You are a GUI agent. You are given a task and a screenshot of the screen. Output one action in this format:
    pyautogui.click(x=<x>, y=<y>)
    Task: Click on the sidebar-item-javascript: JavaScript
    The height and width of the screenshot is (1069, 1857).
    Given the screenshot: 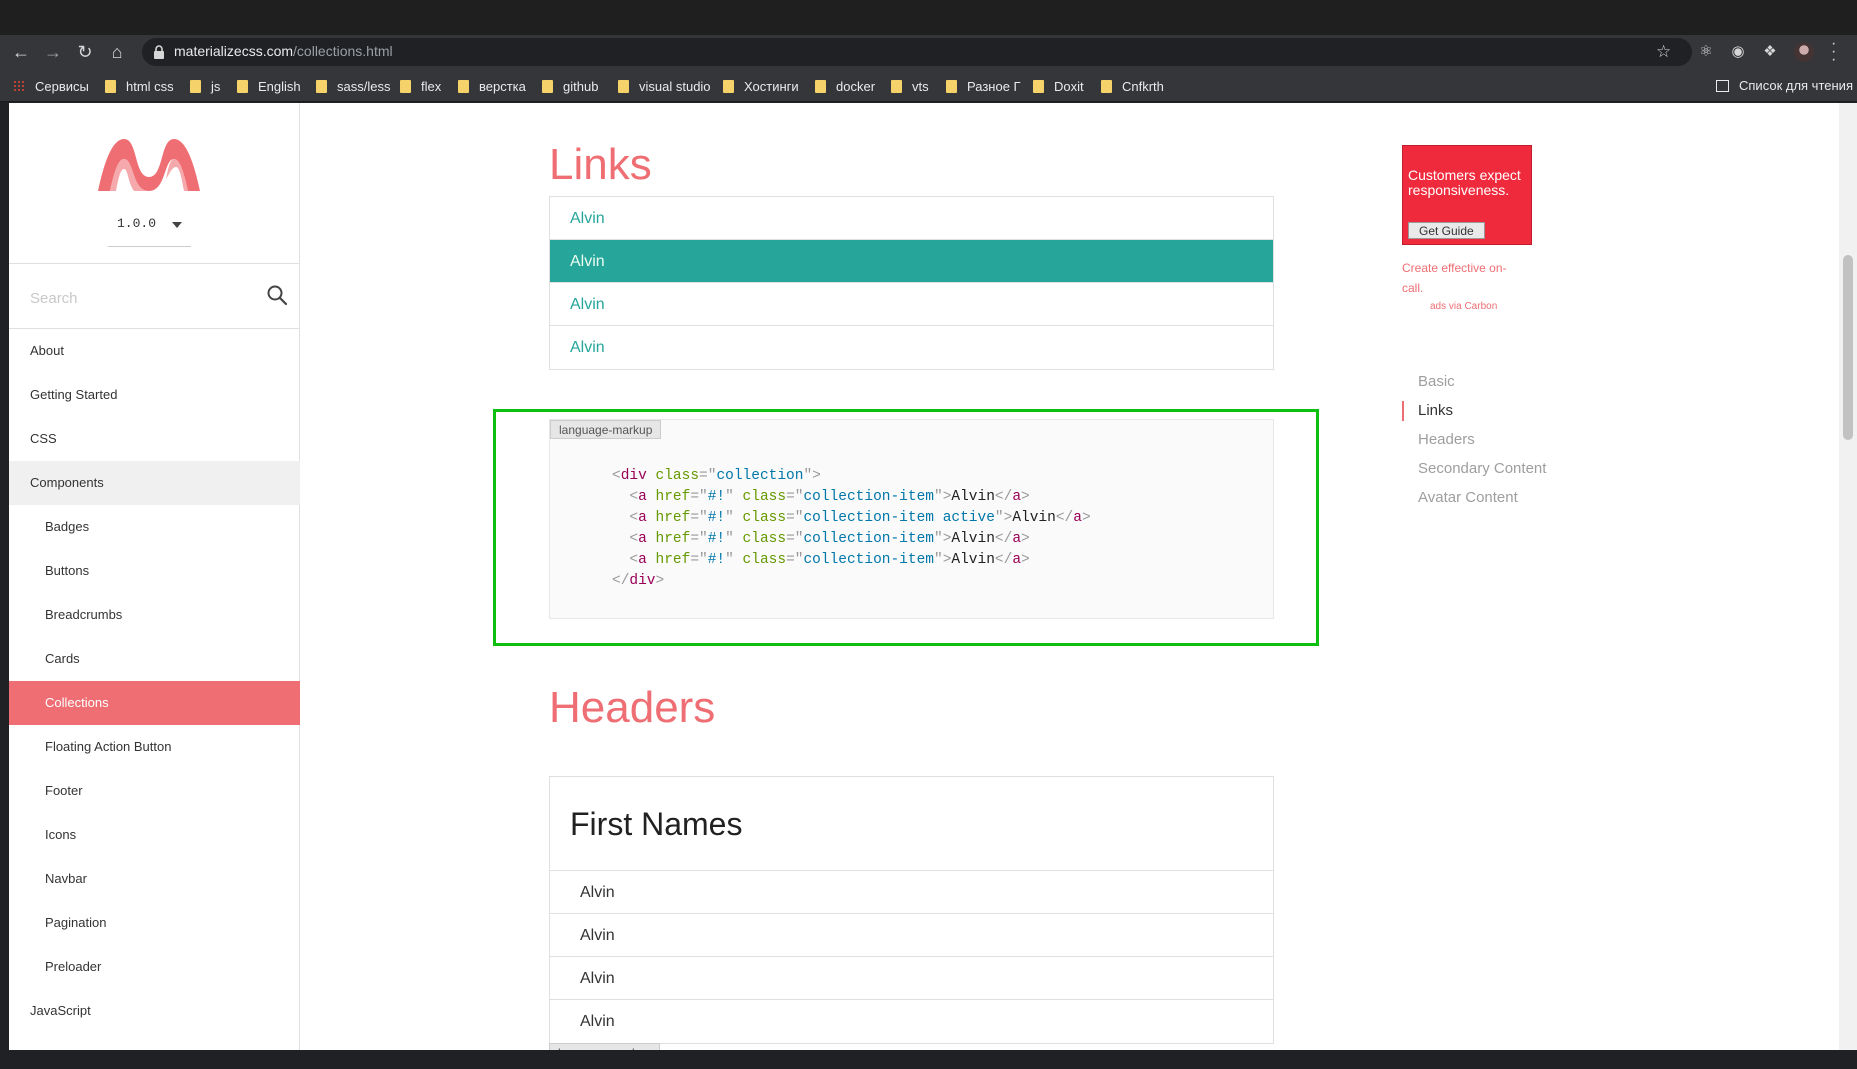 What is the action you would take?
    pyautogui.click(x=154, y=1011)
    